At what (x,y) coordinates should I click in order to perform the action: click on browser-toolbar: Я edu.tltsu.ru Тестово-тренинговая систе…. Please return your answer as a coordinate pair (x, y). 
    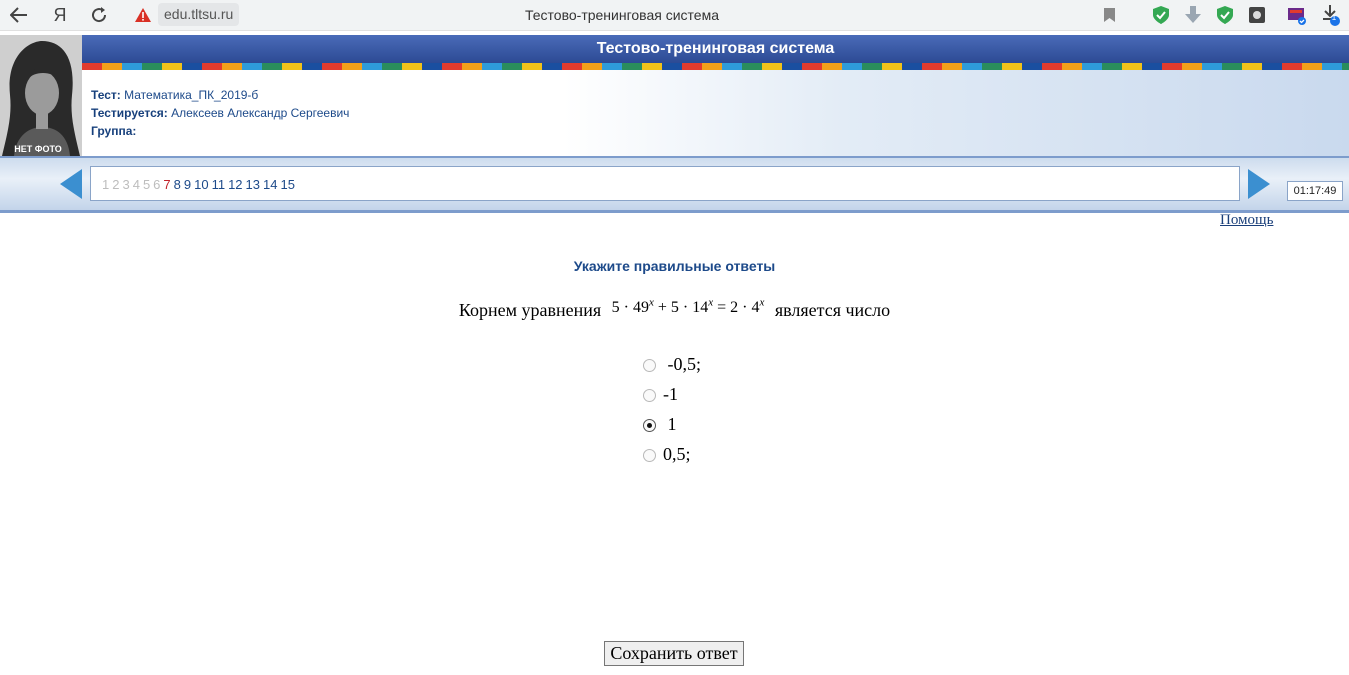
    Looking at the image, I should click on (674, 15).